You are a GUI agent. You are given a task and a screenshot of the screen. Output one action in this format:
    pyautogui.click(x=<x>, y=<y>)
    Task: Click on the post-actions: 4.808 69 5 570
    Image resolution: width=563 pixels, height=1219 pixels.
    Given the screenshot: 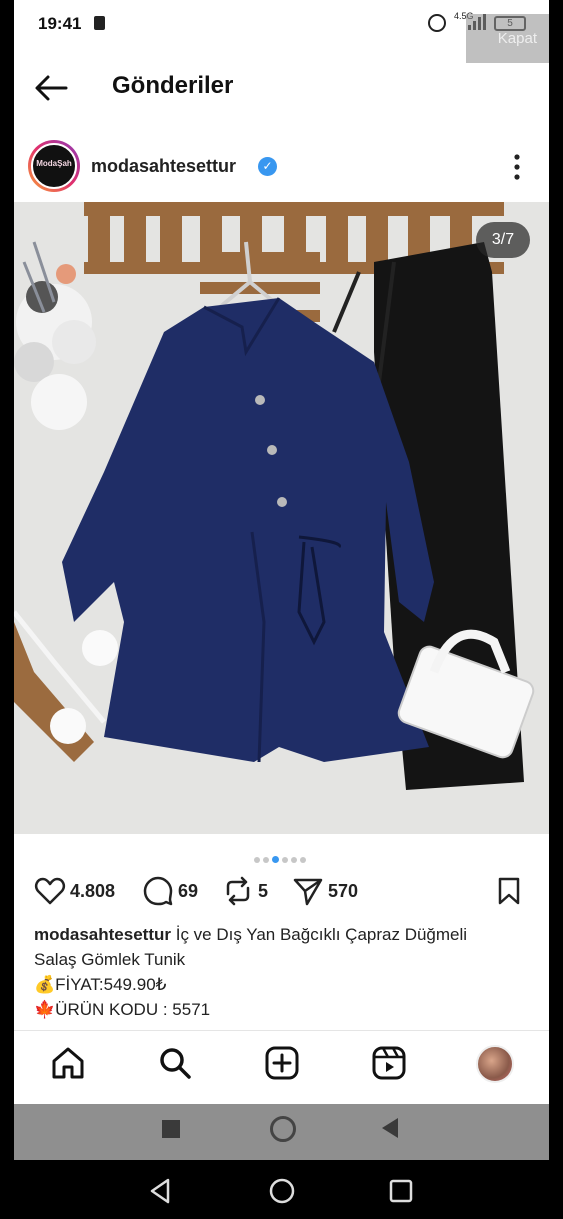 What is the action you would take?
    pyautogui.click(x=281, y=891)
    